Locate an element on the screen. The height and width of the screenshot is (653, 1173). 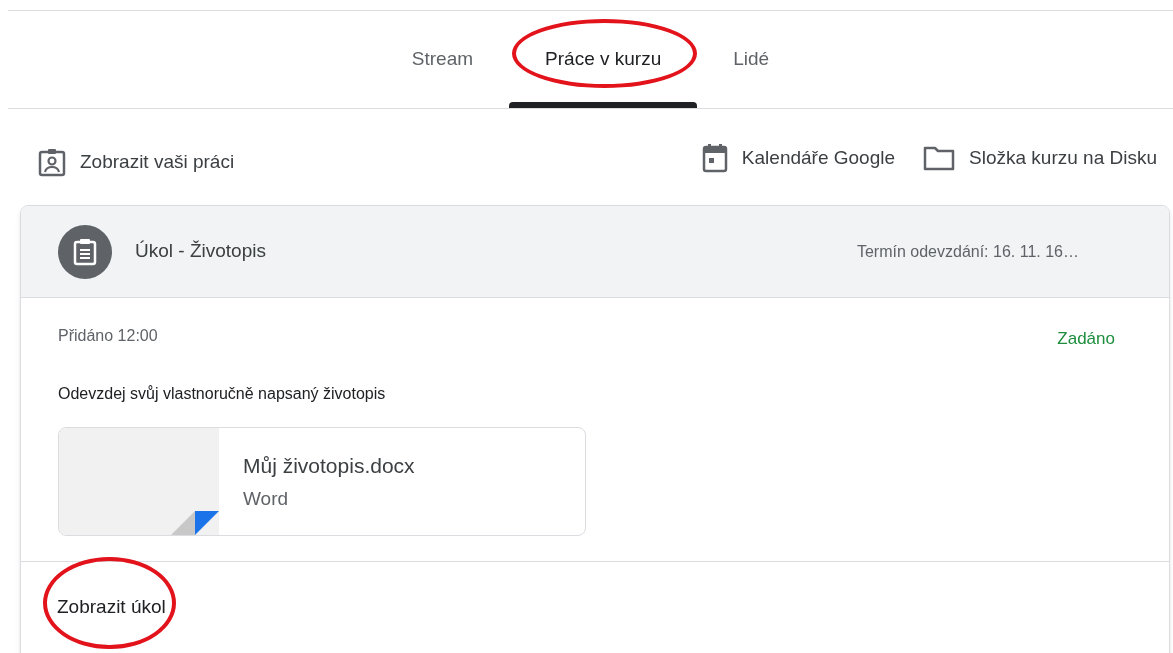
tab: Stream is located at coordinates (442, 59).